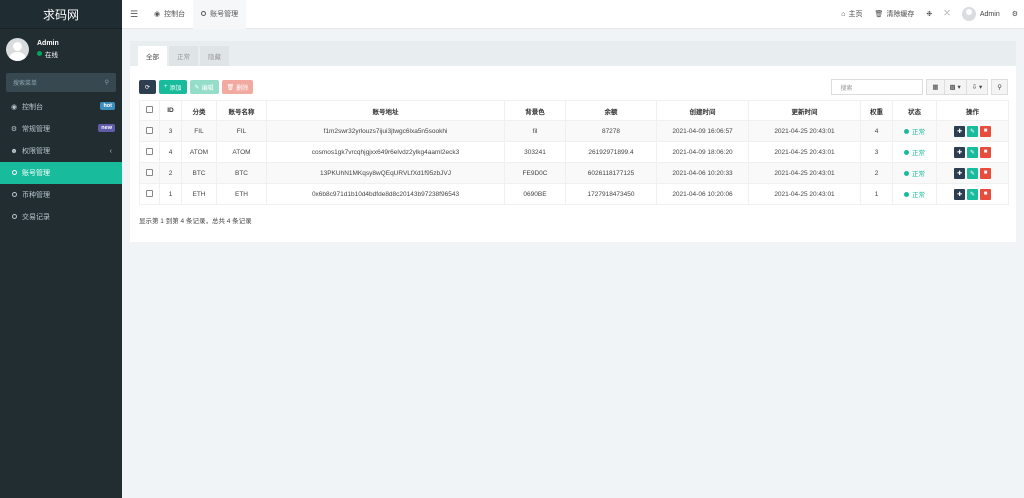 This screenshot has width=1024, height=498. I want to click on sidebar-menu: ◉ 控制台 hot ⚙ 常规管理 new ☻ 权限管理 ‹ 账号管理 币种管理 交易记录, so click(61, 162).